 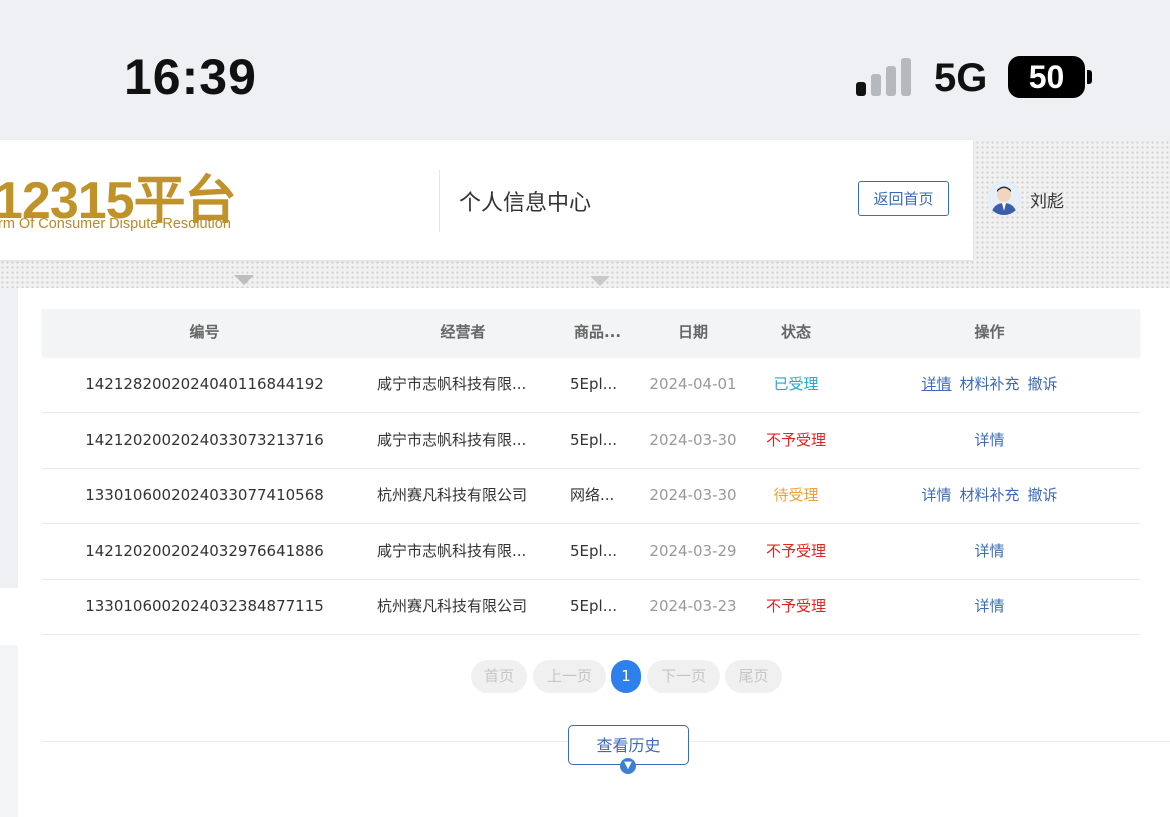 I want to click on complaint-id: 1421202002024032976641886, so click(x=204, y=550).